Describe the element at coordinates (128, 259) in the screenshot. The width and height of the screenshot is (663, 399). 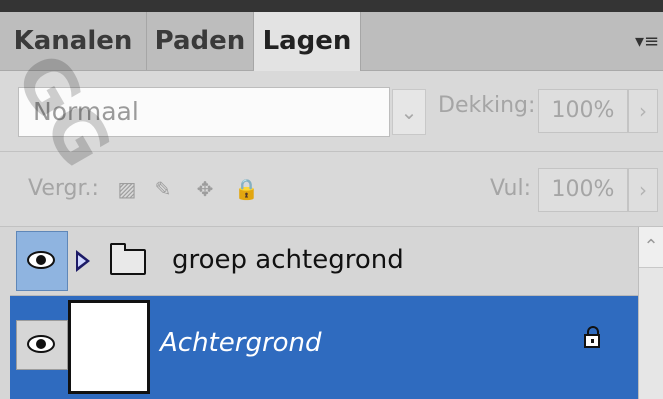
I see `folder-icon` at that location.